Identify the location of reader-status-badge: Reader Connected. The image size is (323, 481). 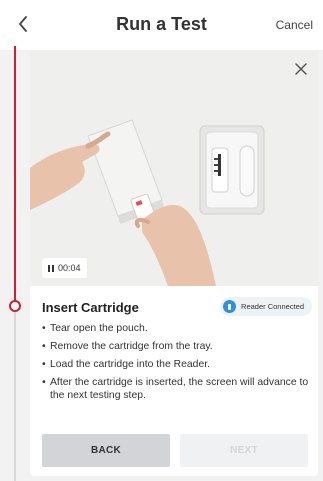
(266, 306).